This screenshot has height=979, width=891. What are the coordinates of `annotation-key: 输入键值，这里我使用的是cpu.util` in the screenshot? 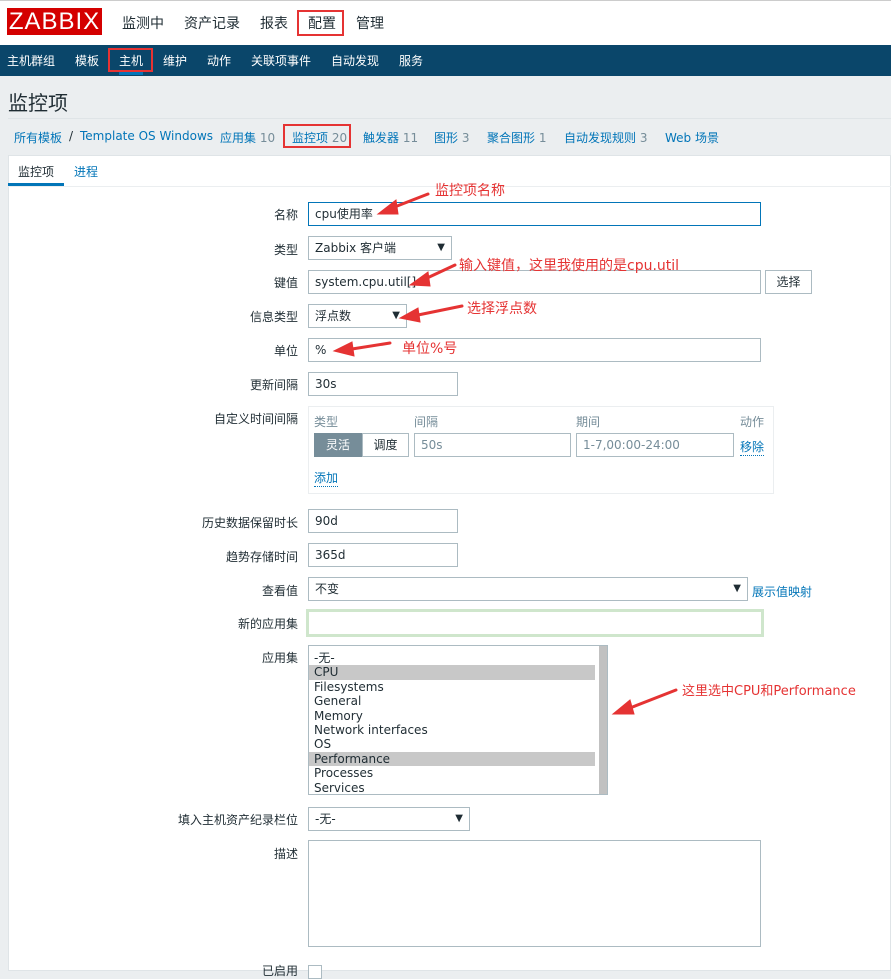 It's located at (569, 266).